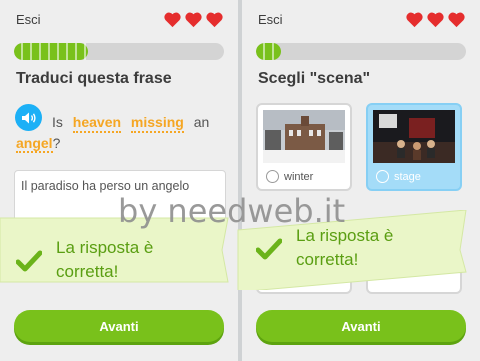 The width and height of the screenshot is (480, 361). What do you see at coordinates (97, 123) in the screenshot?
I see `word-hint: heaven` at bounding box center [97, 123].